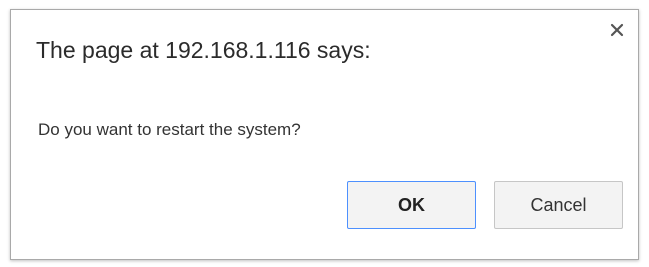 This screenshot has height=267, width=649. I want to click on dialog-message: Do you want to restart the system?, so click(169, 129).